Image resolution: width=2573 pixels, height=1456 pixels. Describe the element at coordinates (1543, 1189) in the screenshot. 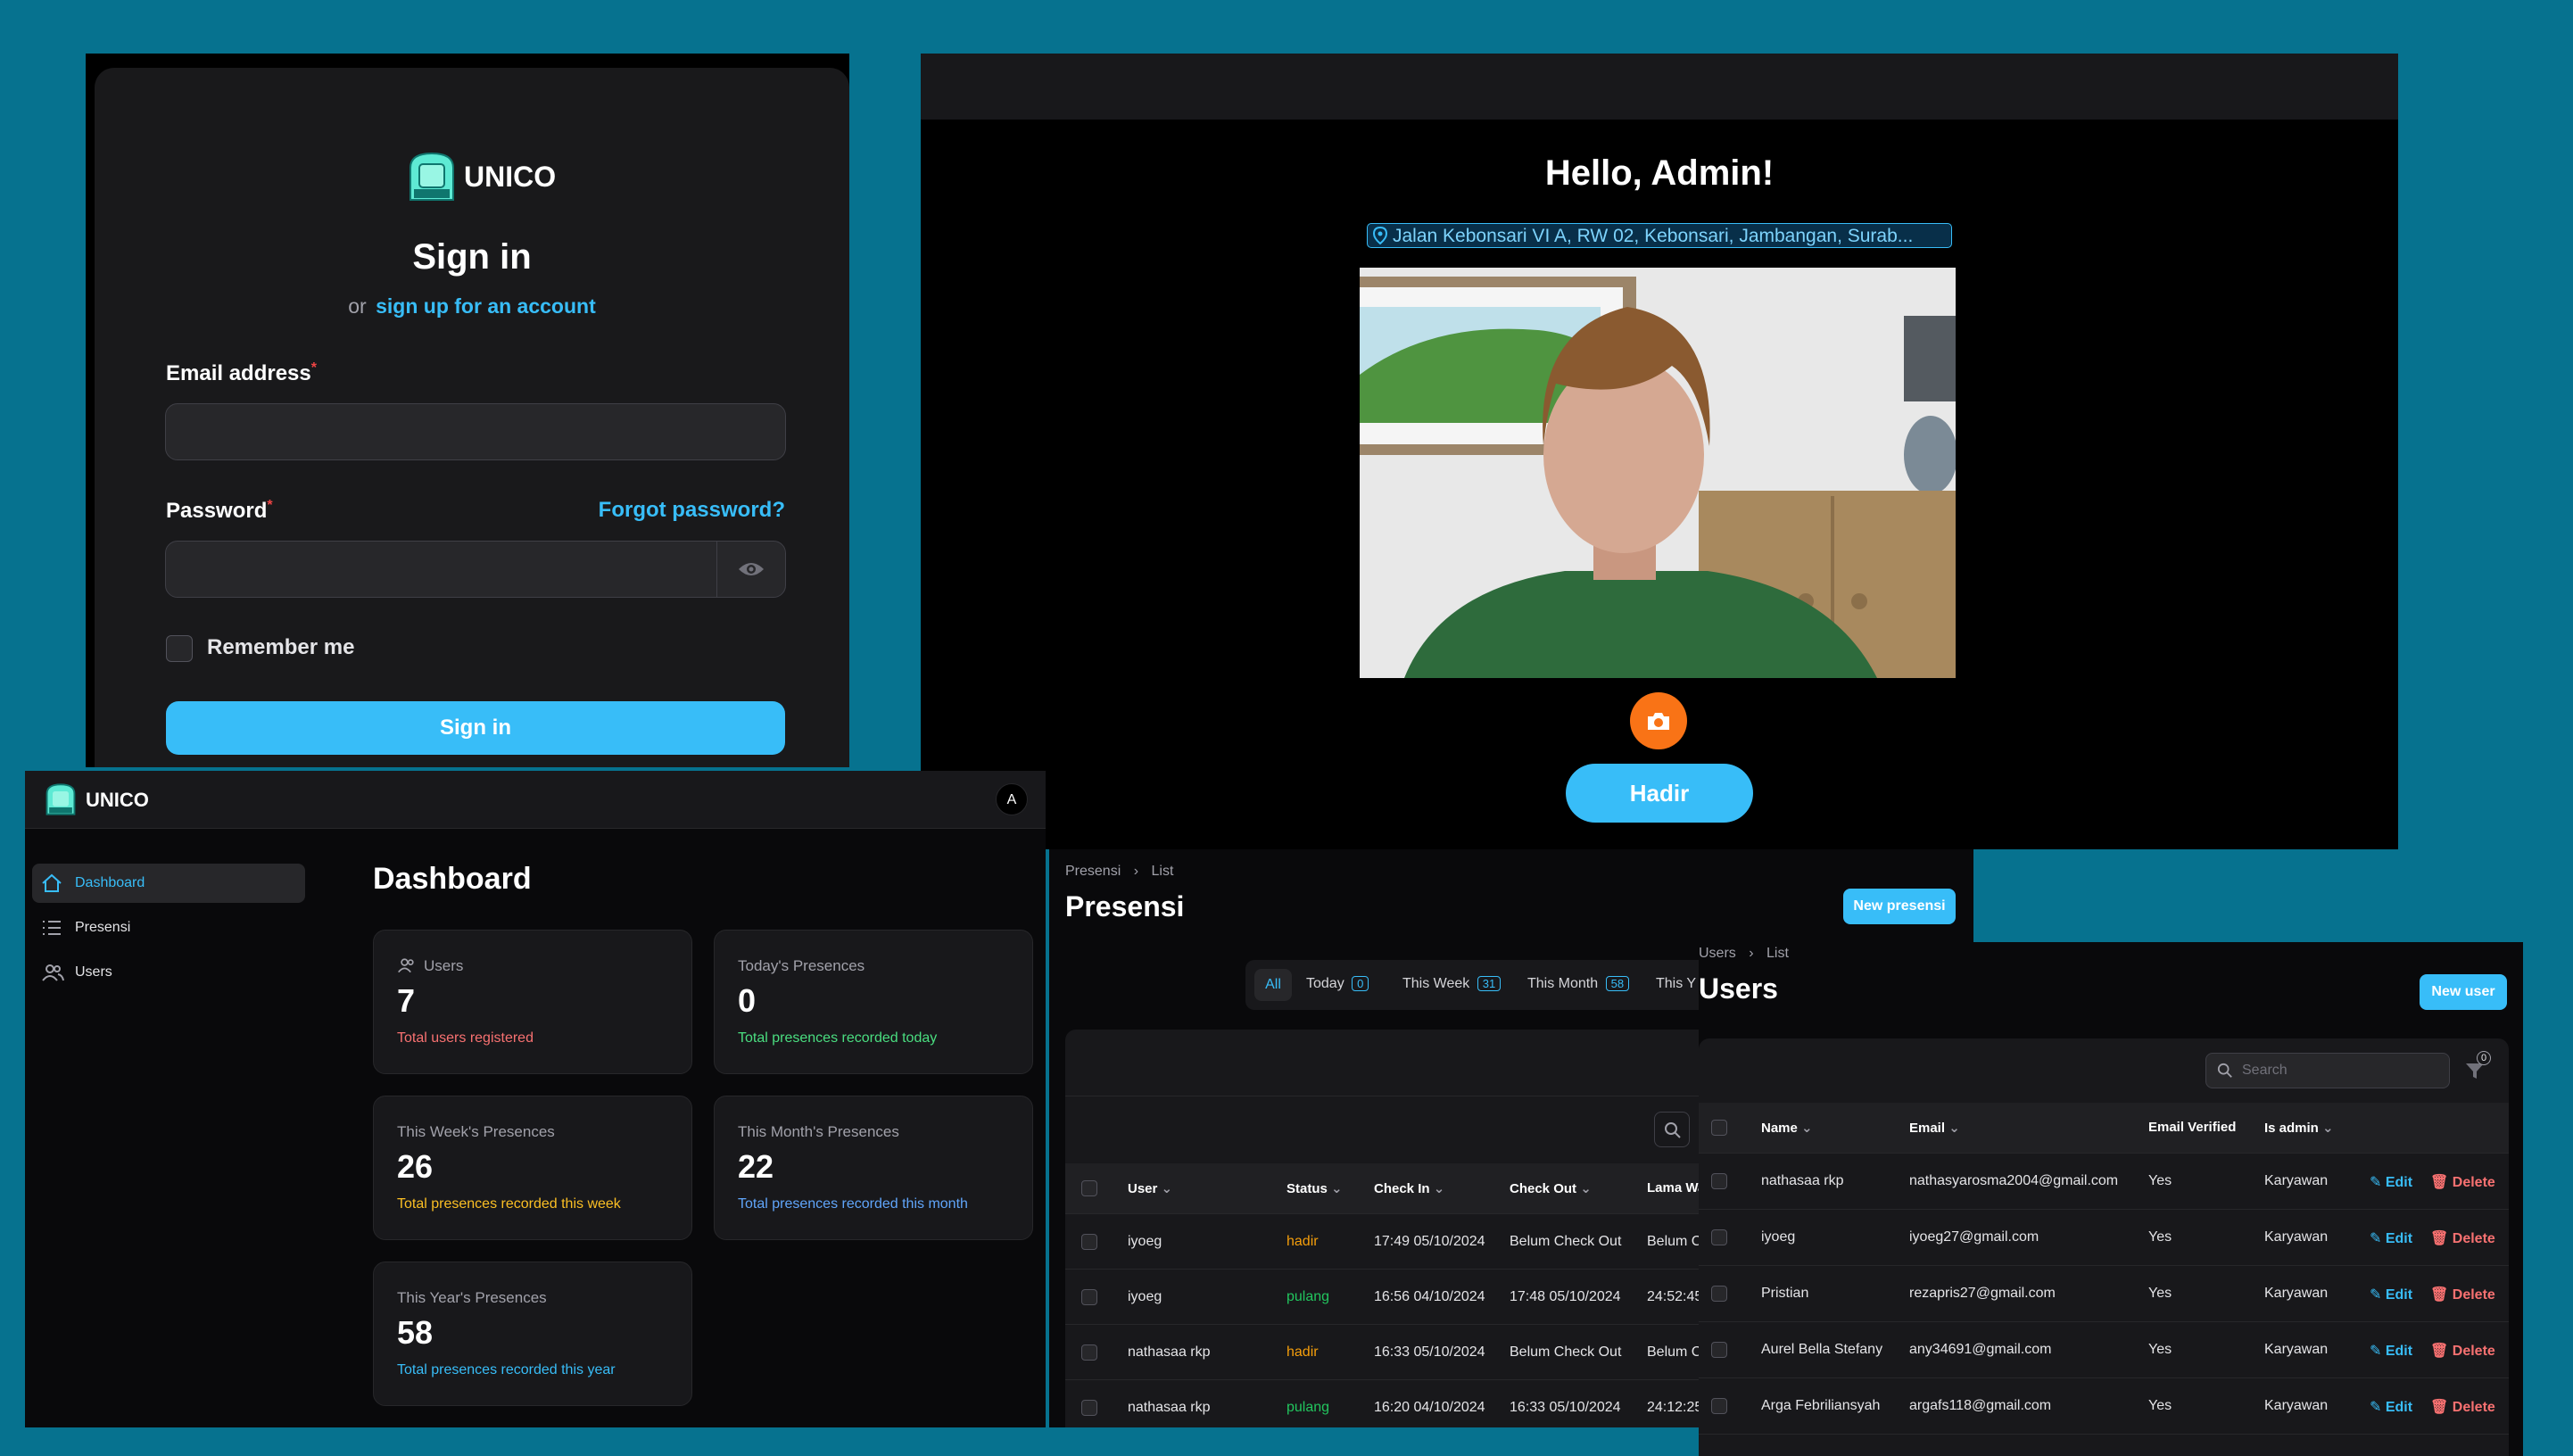

I see `column-label: Check Out` at that location.